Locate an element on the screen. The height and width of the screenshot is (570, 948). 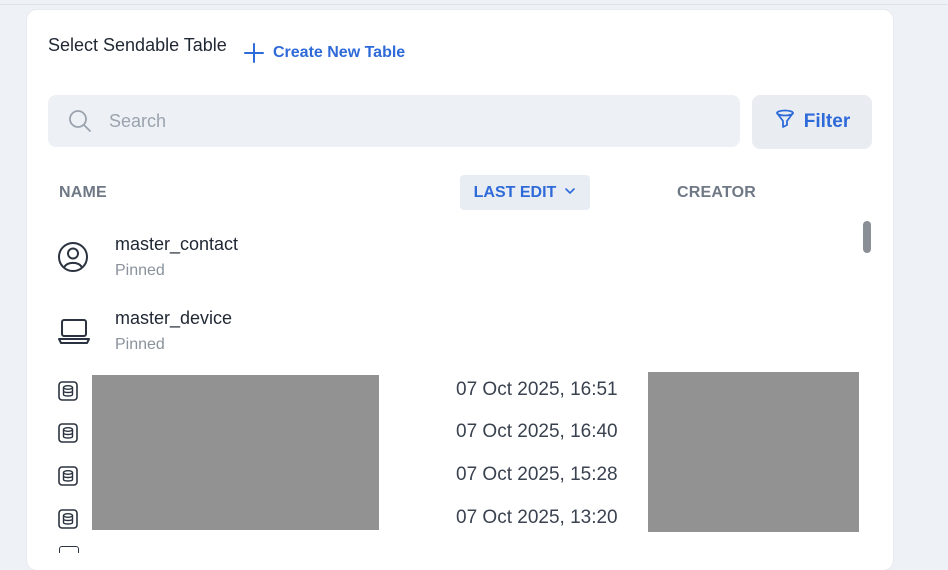
last-edit-value: 07 Oct 2025, 16:51 is located at coordinates (537, 389).